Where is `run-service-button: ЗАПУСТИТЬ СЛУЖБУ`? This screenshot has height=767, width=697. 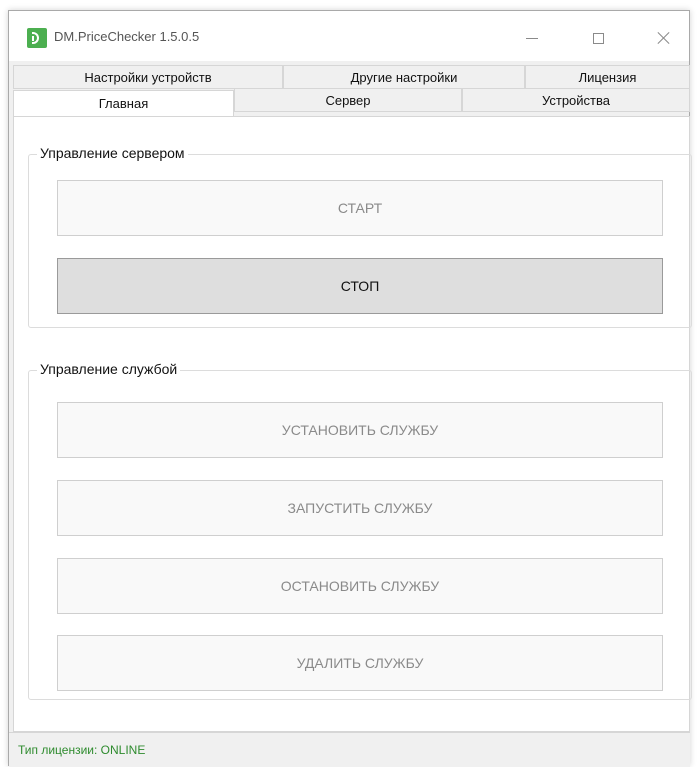
run-service-button: ЗАПУСТИТЬ СЛУЖБУ is located at coordinates (360, 508).